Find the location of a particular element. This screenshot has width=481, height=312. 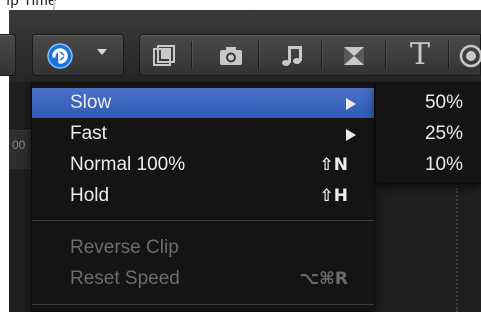

menu-item-label: Reset Speed is located at coordinates (125, 278).